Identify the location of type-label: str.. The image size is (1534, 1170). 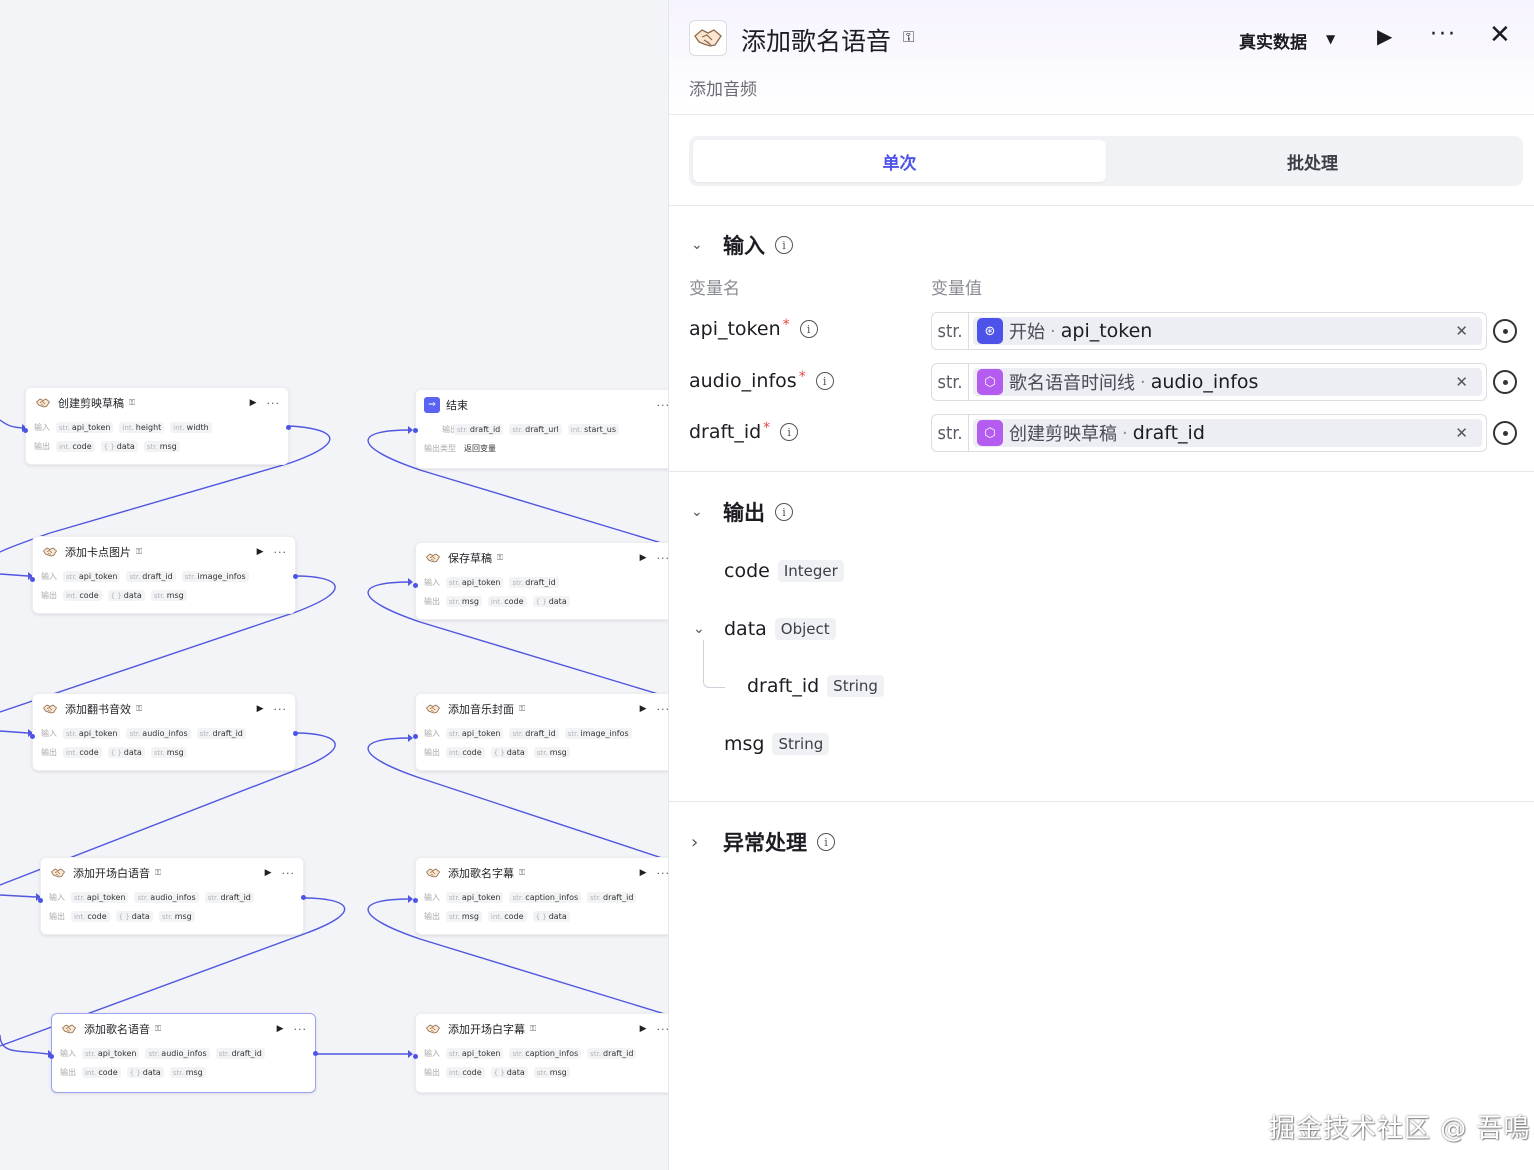
(950, 433).